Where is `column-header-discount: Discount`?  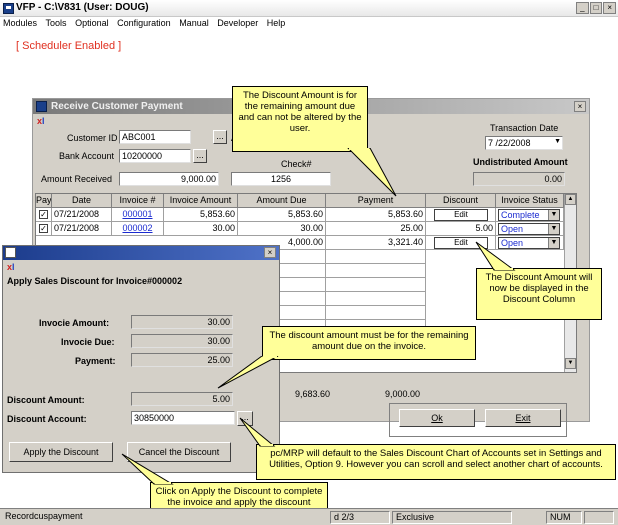
column-header-discount: Discount is located at coordinates (461, 201).